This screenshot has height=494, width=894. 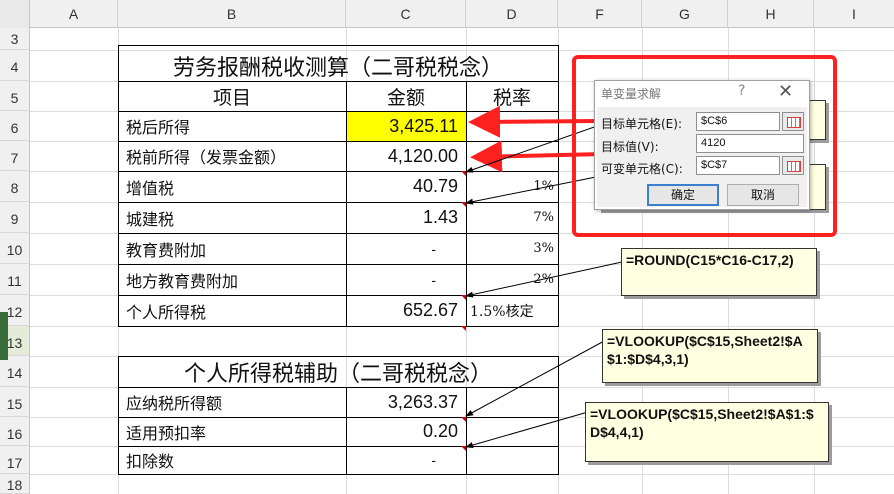 I want to click on help-icon: ?, so click(x=741, y=91).